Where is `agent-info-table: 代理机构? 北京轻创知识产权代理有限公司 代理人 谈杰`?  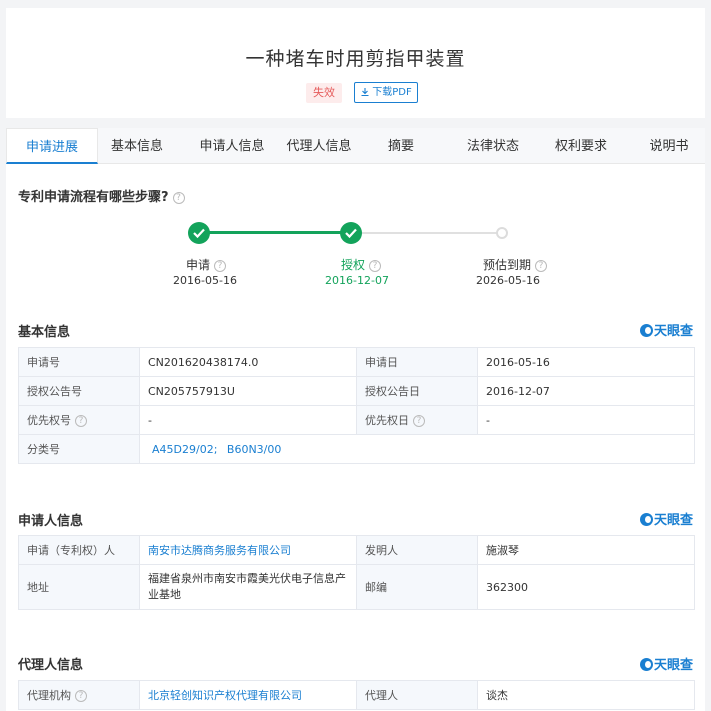
agent-info-table: 代理机构? 北京轻创知识产权代理有限公司 代理人 谈杰 is located at coordinates (356, 695).